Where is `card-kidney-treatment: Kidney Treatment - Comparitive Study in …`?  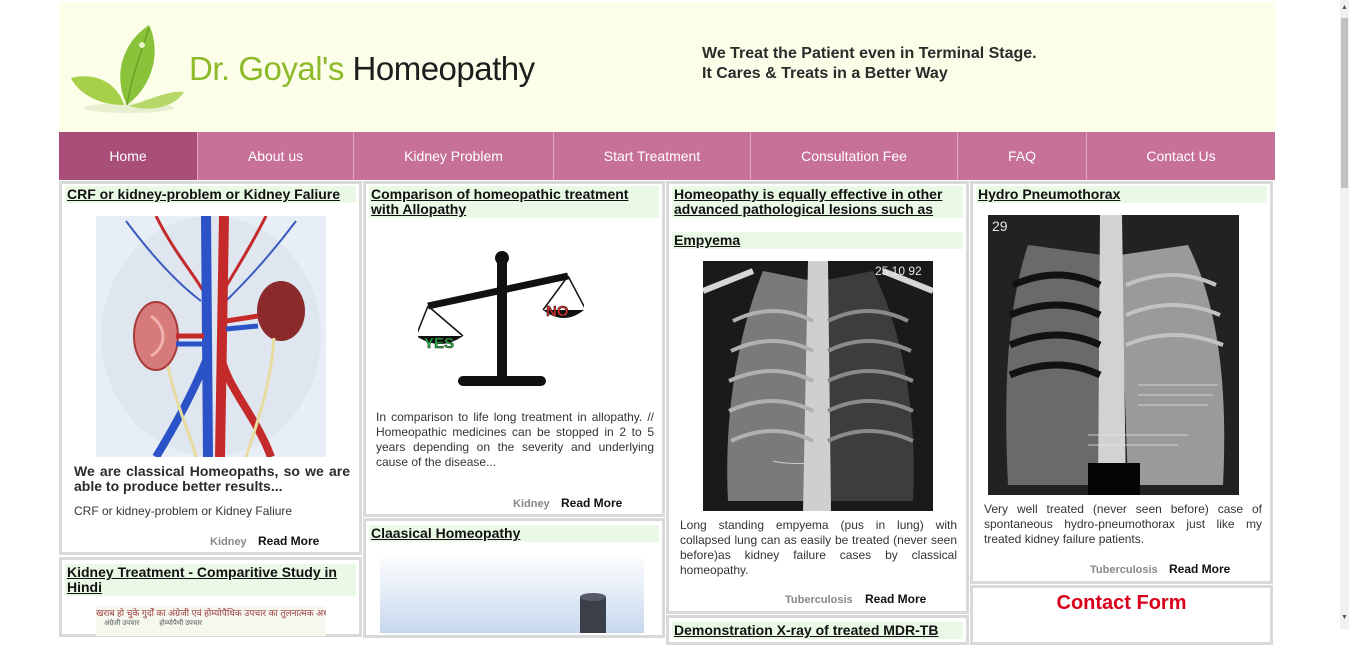 card-kidney-treatment: Kidney Treatment - Comparitive Study in … is located at coordinates (210, 597).